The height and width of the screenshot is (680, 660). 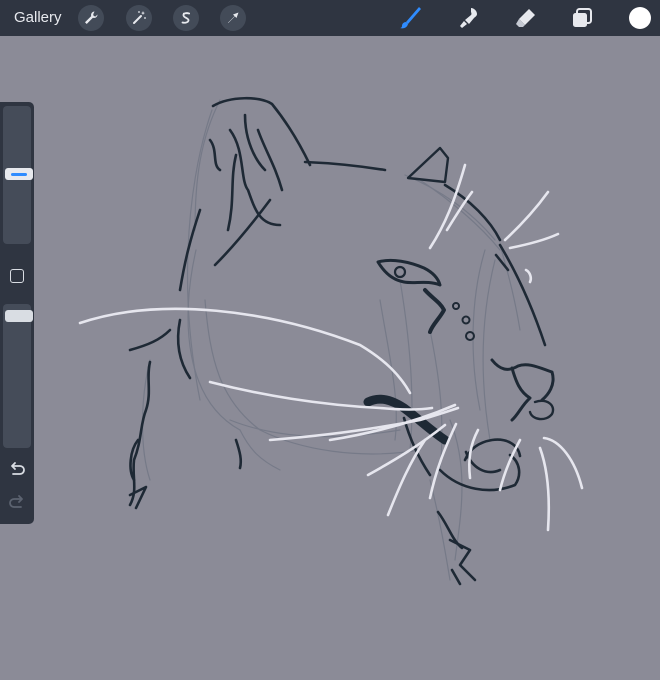 I want to click on wrench-icon, so click(x=91, y=17).